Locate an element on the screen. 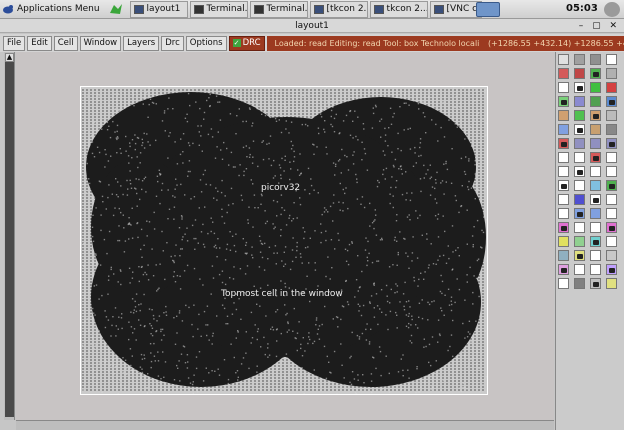 Image resolution: width=624 pixels, height=430 pixels. menu-file: File is located at coordinates (14, 43).